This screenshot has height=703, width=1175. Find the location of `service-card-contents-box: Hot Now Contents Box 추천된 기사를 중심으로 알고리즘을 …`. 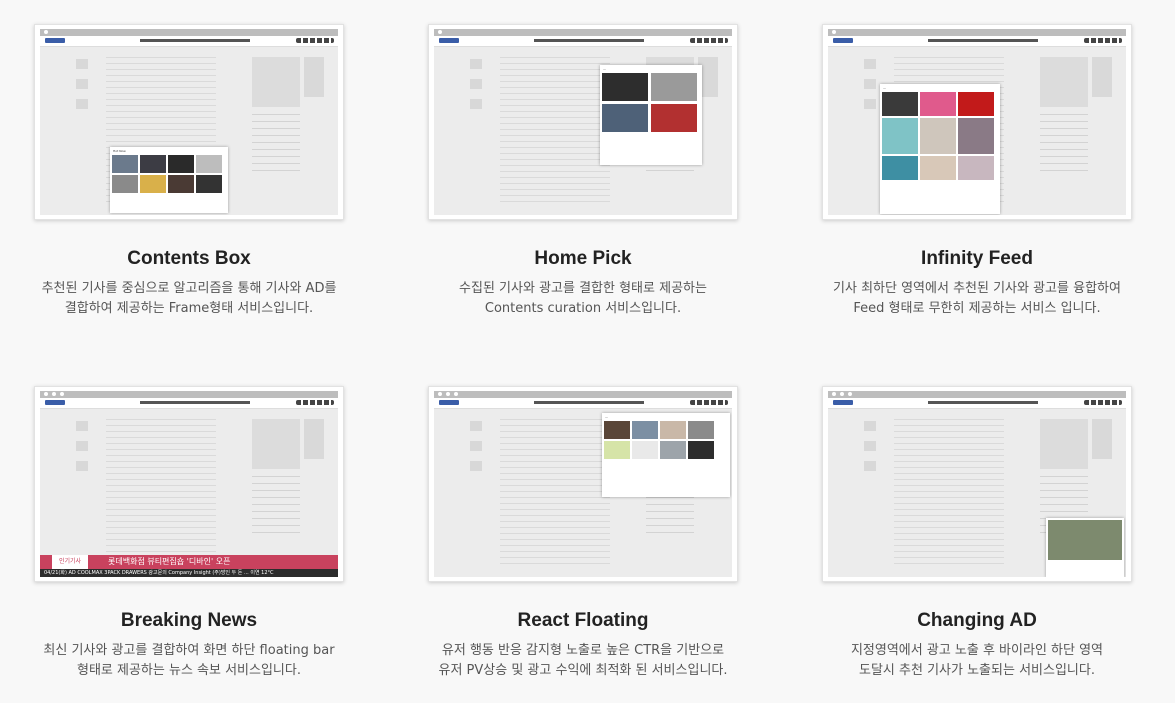

service-card-contents-box: Hot Now Contents Box 추천된 기사를 중심으로 알고리즘을 … is located at coordinates (189, 171).